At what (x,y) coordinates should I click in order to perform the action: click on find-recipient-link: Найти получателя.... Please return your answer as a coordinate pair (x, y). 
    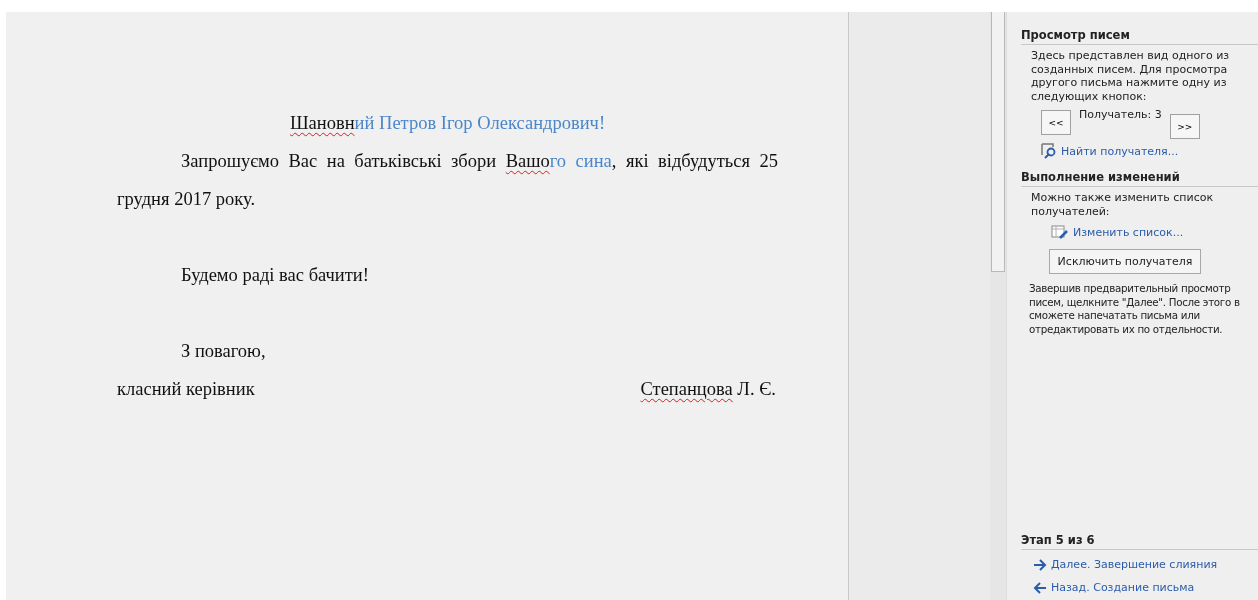
    Looking at the image, I should click on (1110, 151).